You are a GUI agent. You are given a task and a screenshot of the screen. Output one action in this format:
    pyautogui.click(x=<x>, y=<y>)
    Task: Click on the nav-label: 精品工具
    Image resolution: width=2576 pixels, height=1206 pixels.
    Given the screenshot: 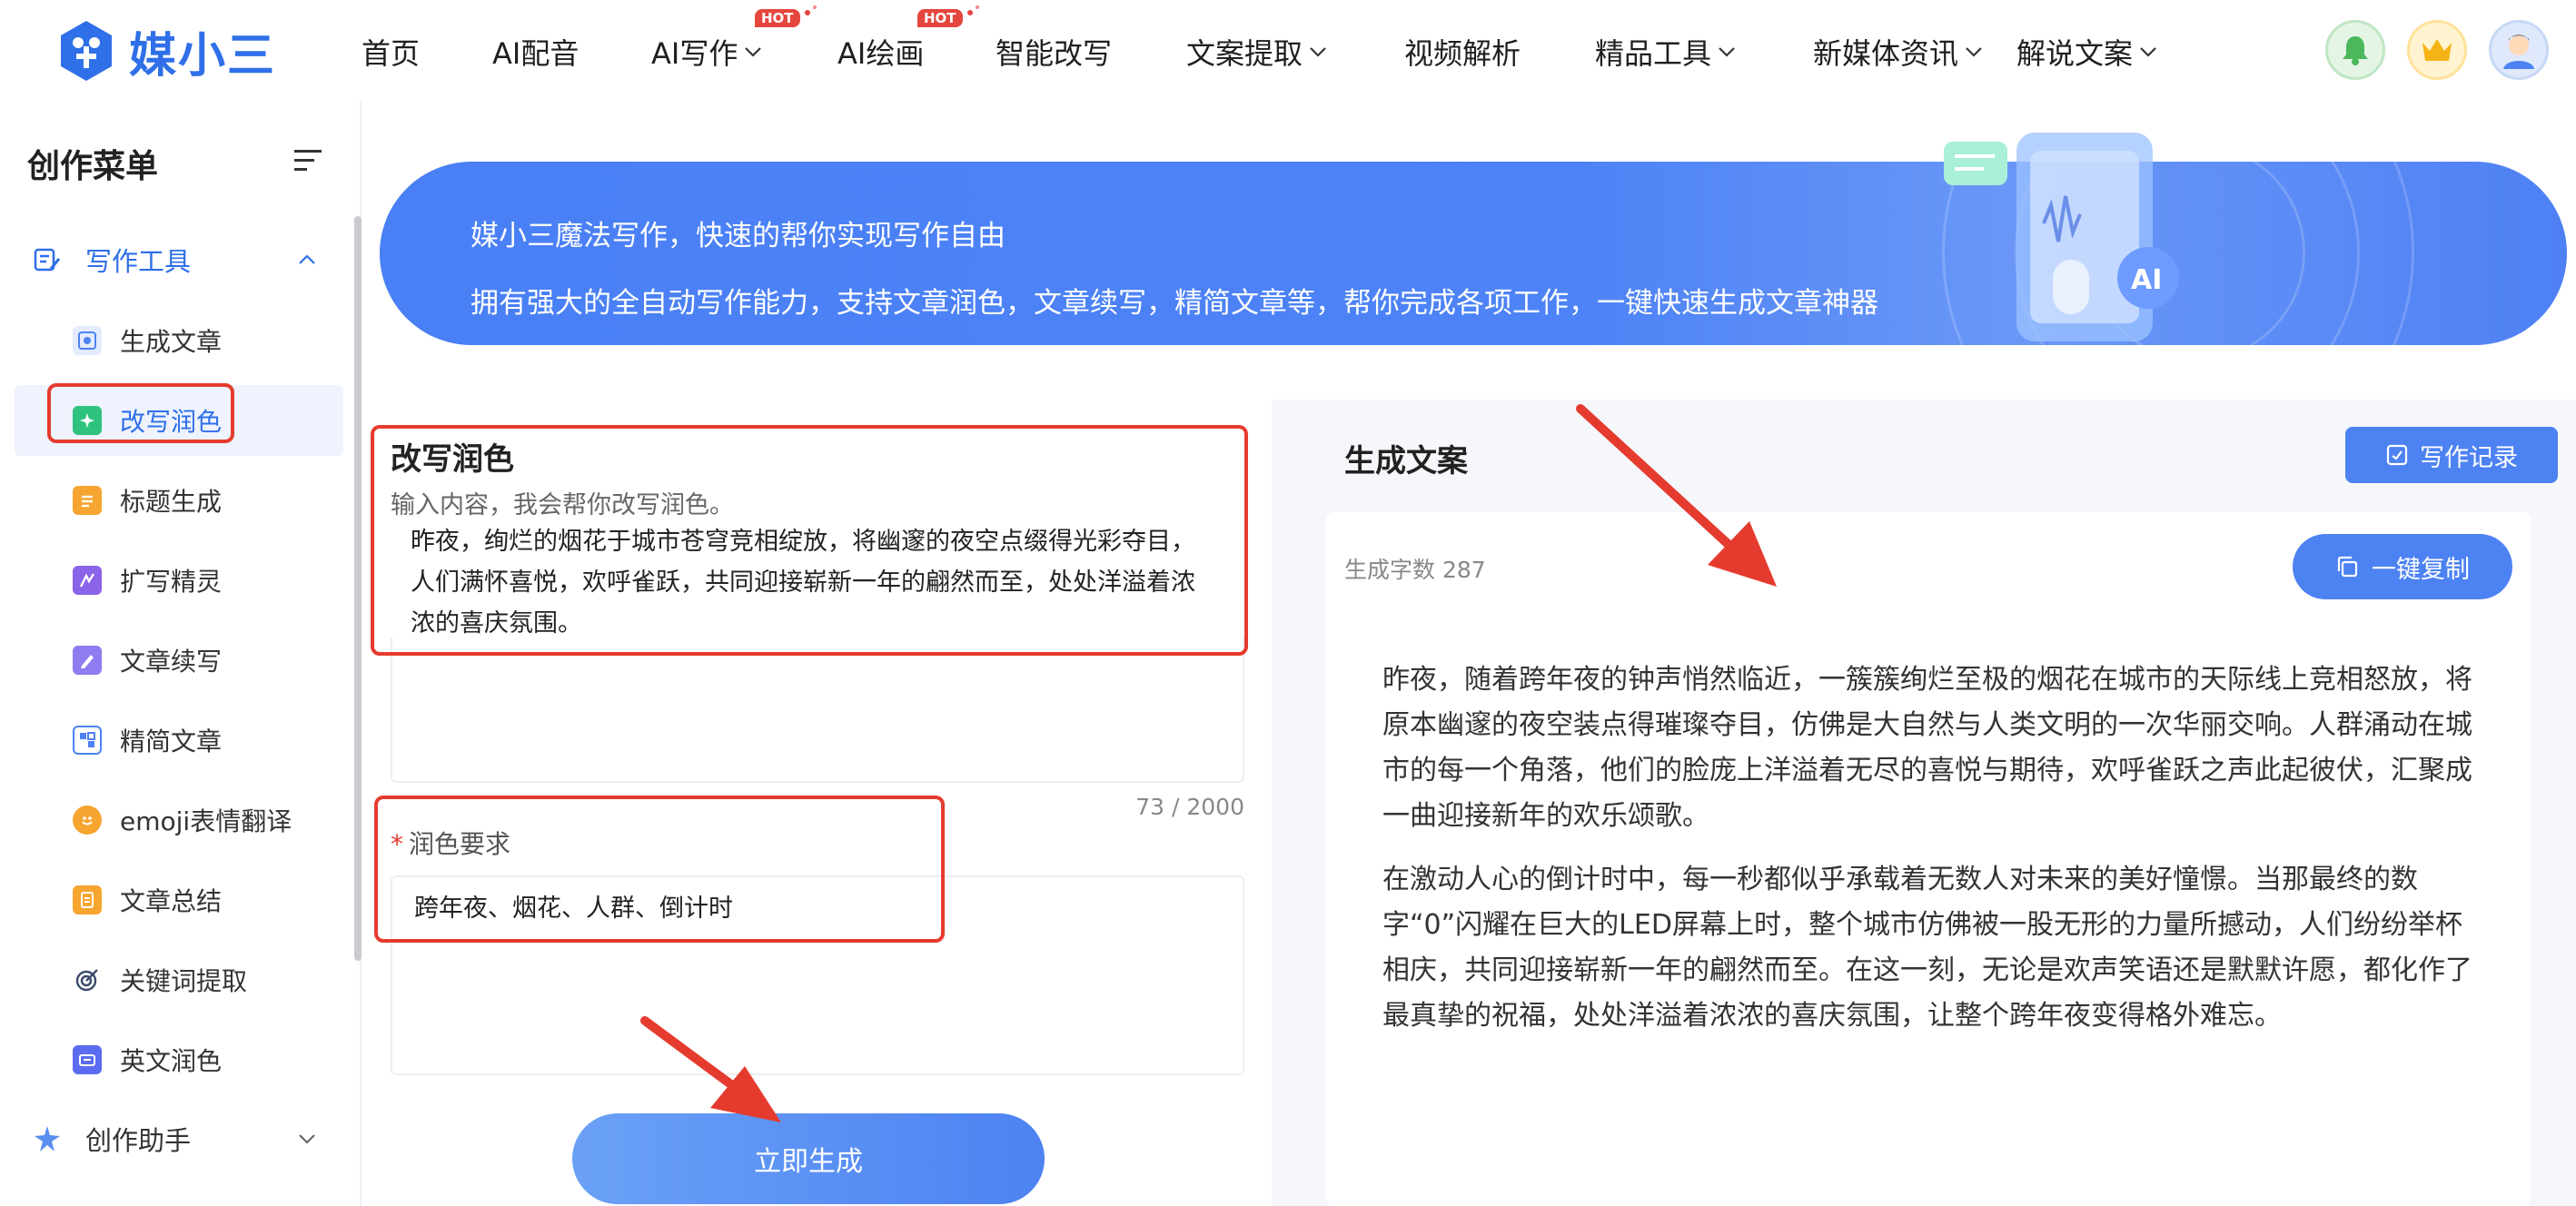 What is the action you would take?
    pyautogui.click(x=1653, y=54)
    